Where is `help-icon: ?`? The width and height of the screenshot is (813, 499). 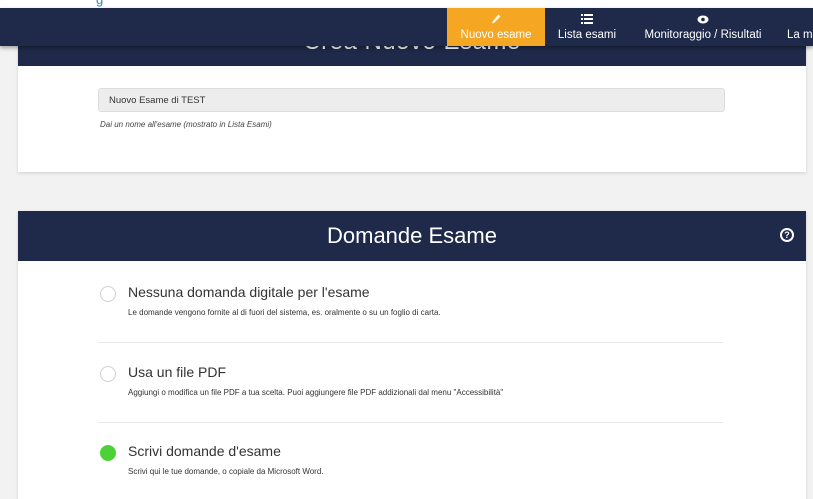 help-icon: ? is located at coordinates (787, 235).